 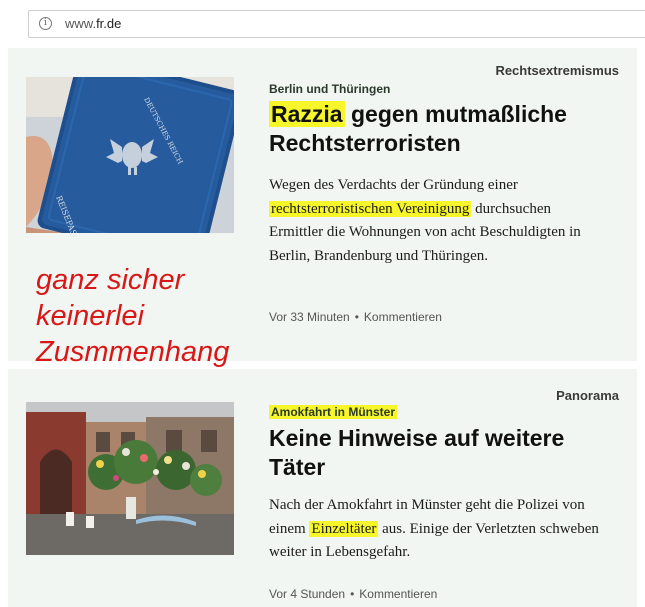 I want to click on info-icon: i, so click(x=45, y=23).